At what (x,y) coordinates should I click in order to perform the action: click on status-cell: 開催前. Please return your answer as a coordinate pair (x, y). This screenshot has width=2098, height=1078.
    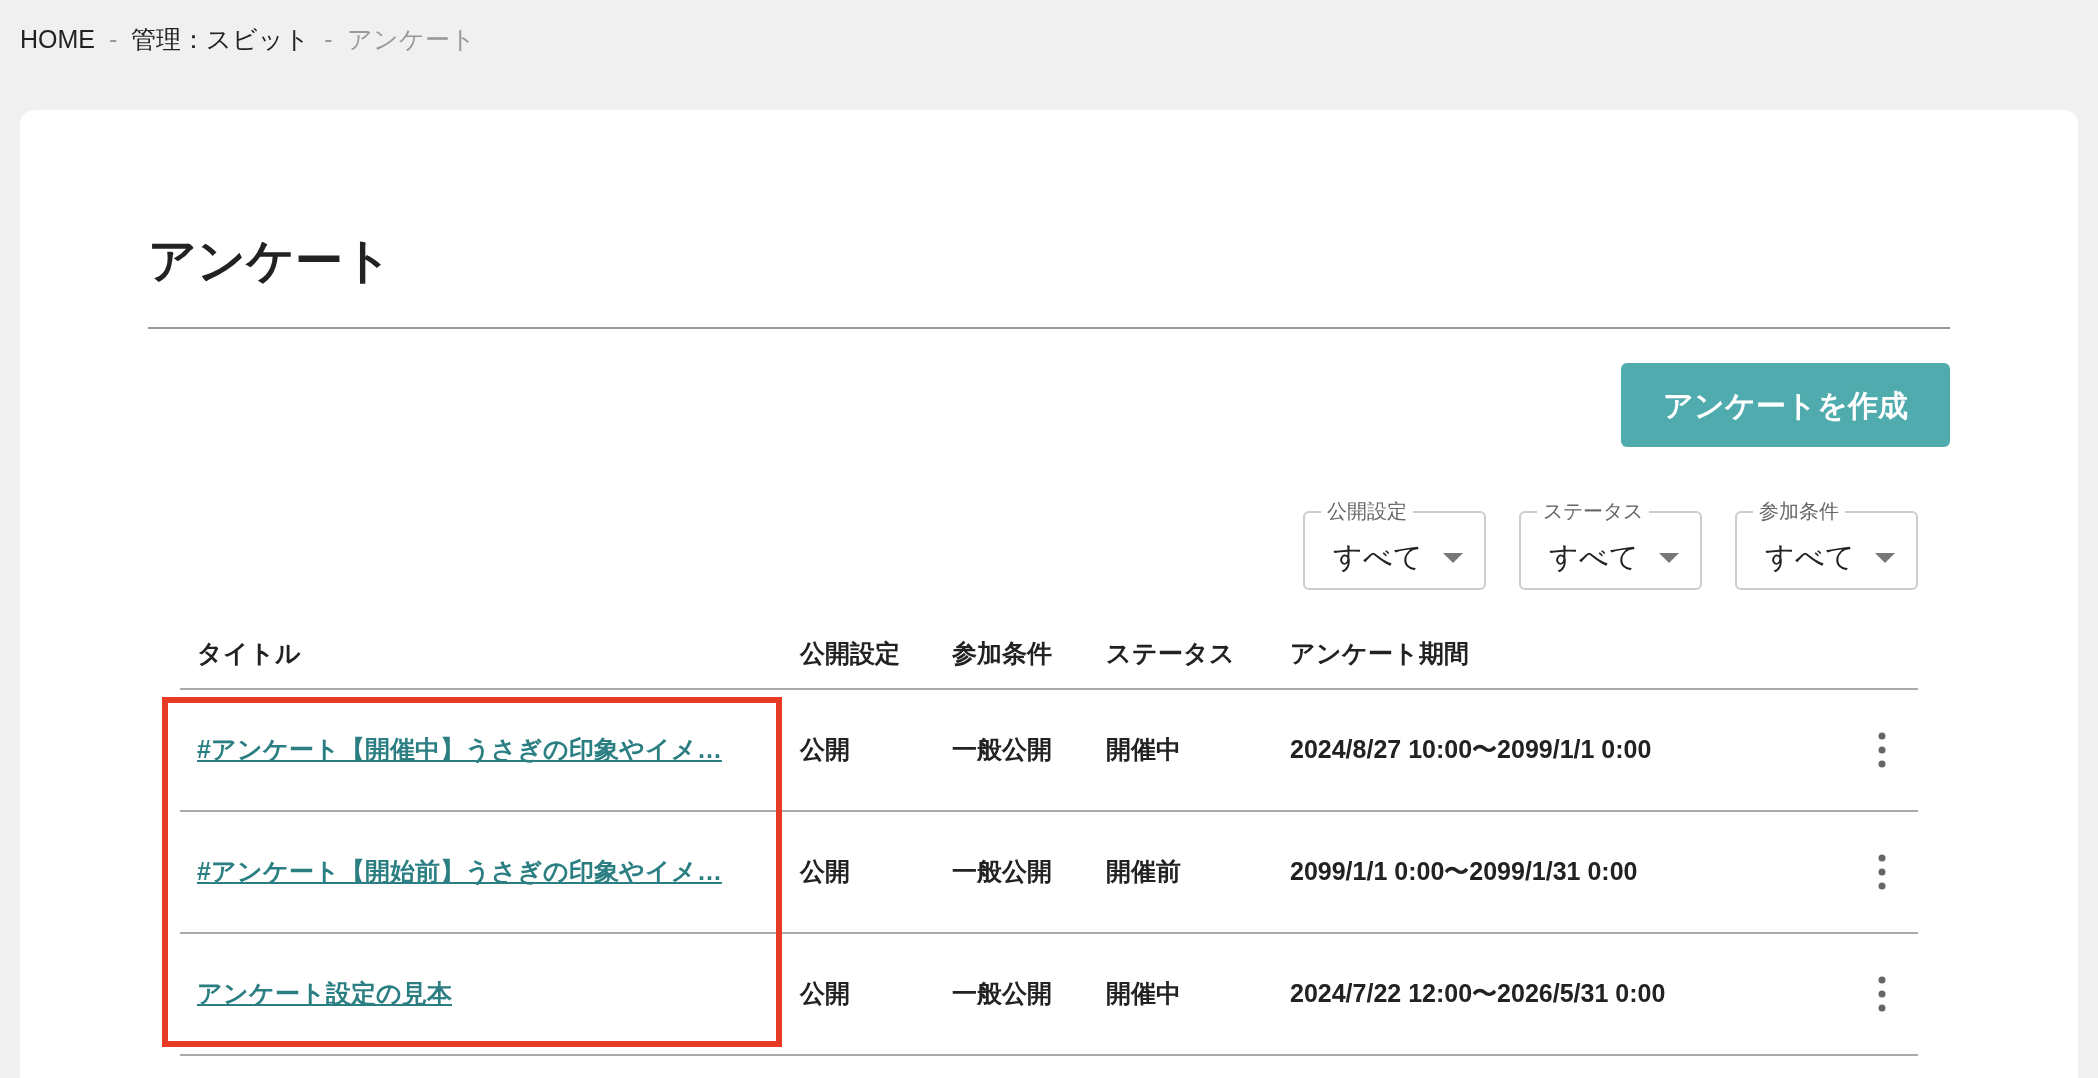
    Looking at the image, I should click on (1143, 871).